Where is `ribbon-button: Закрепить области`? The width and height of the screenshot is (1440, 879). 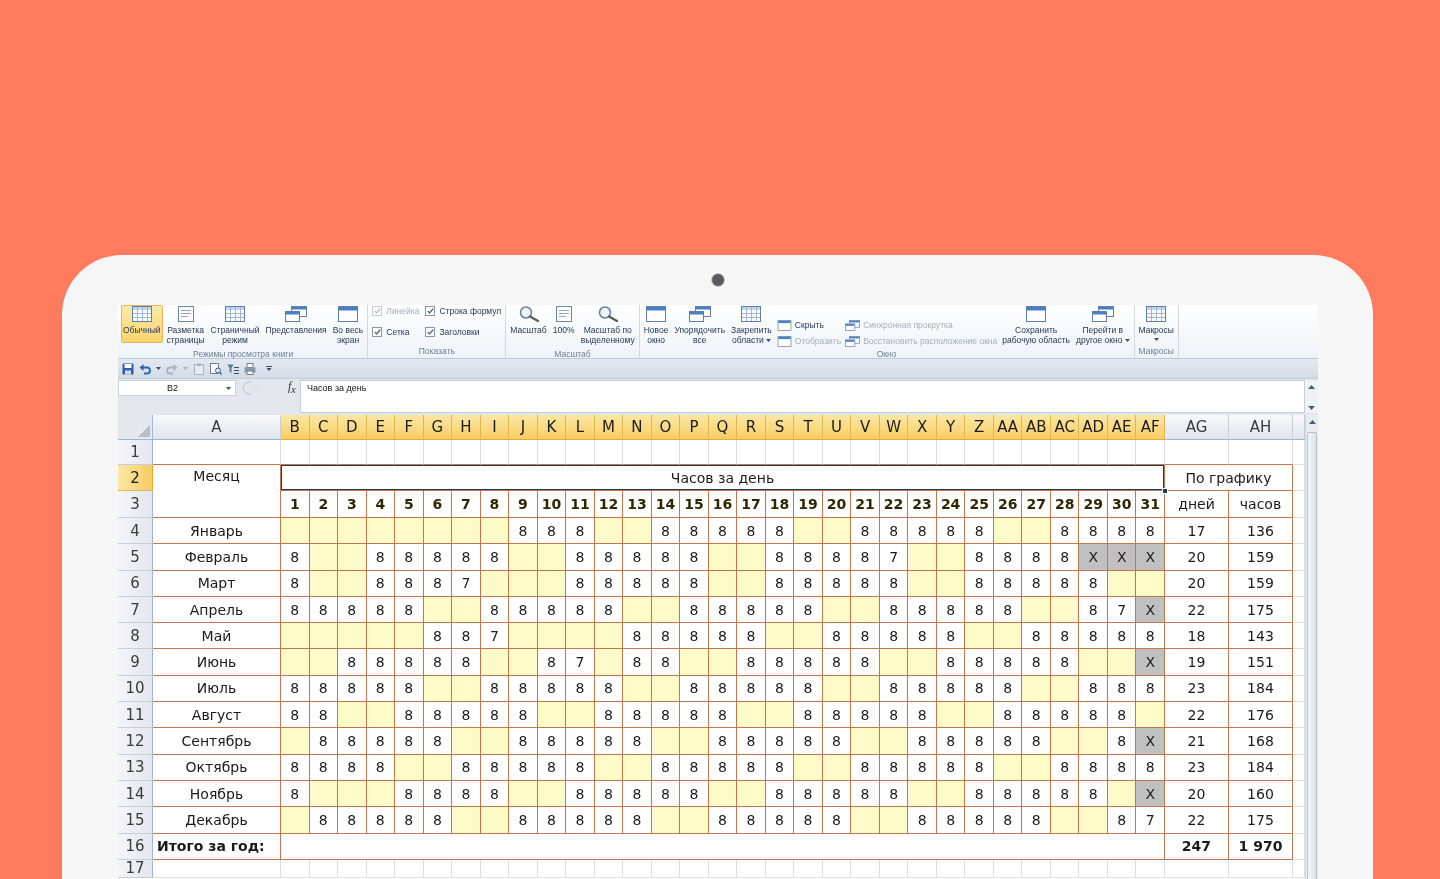 ribbon-button: Закрепить области is located at coordinates (751, 326).